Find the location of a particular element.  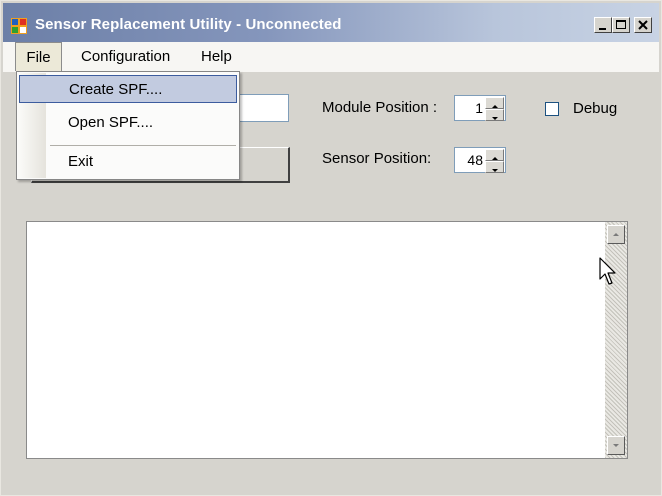

menu-item-label: Exit is located at coordinates (81, 161).